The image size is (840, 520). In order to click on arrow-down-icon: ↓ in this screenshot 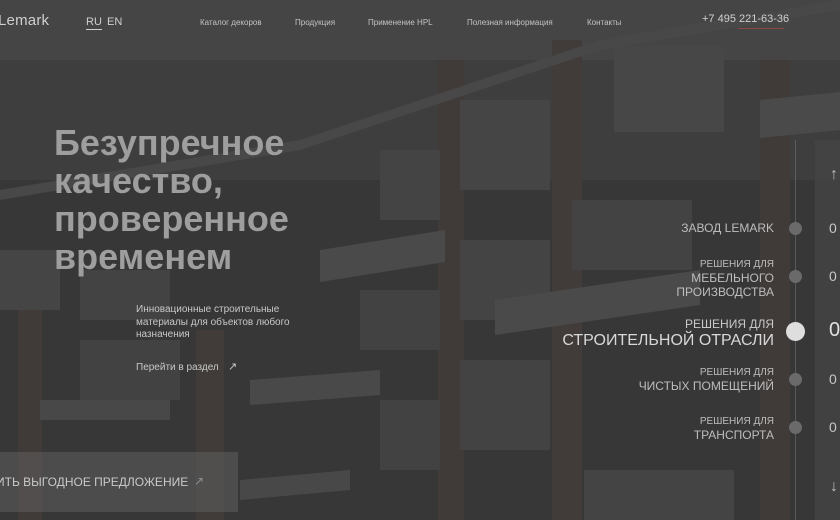, I will do `click(834, 487)`.